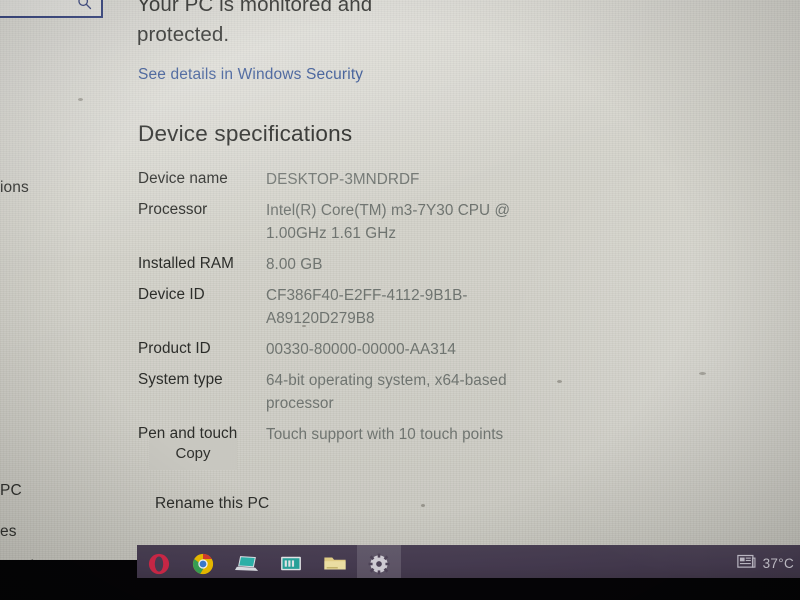 The image size is (800, 600). I want to click on table-row: Installed RAM 8.00 GB, so click(353, 264).